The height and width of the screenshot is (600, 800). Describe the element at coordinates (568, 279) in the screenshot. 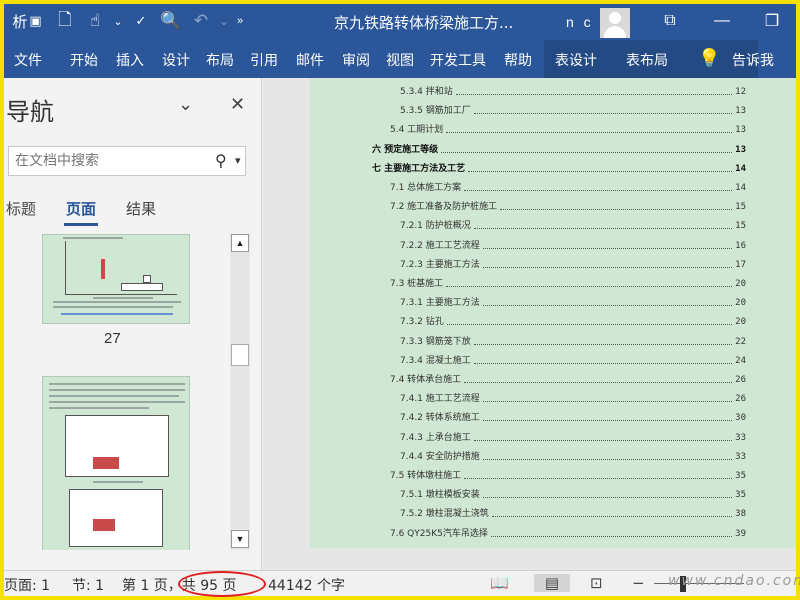

I see `toc-entry: 7.3 桩基施工 20` at that location.